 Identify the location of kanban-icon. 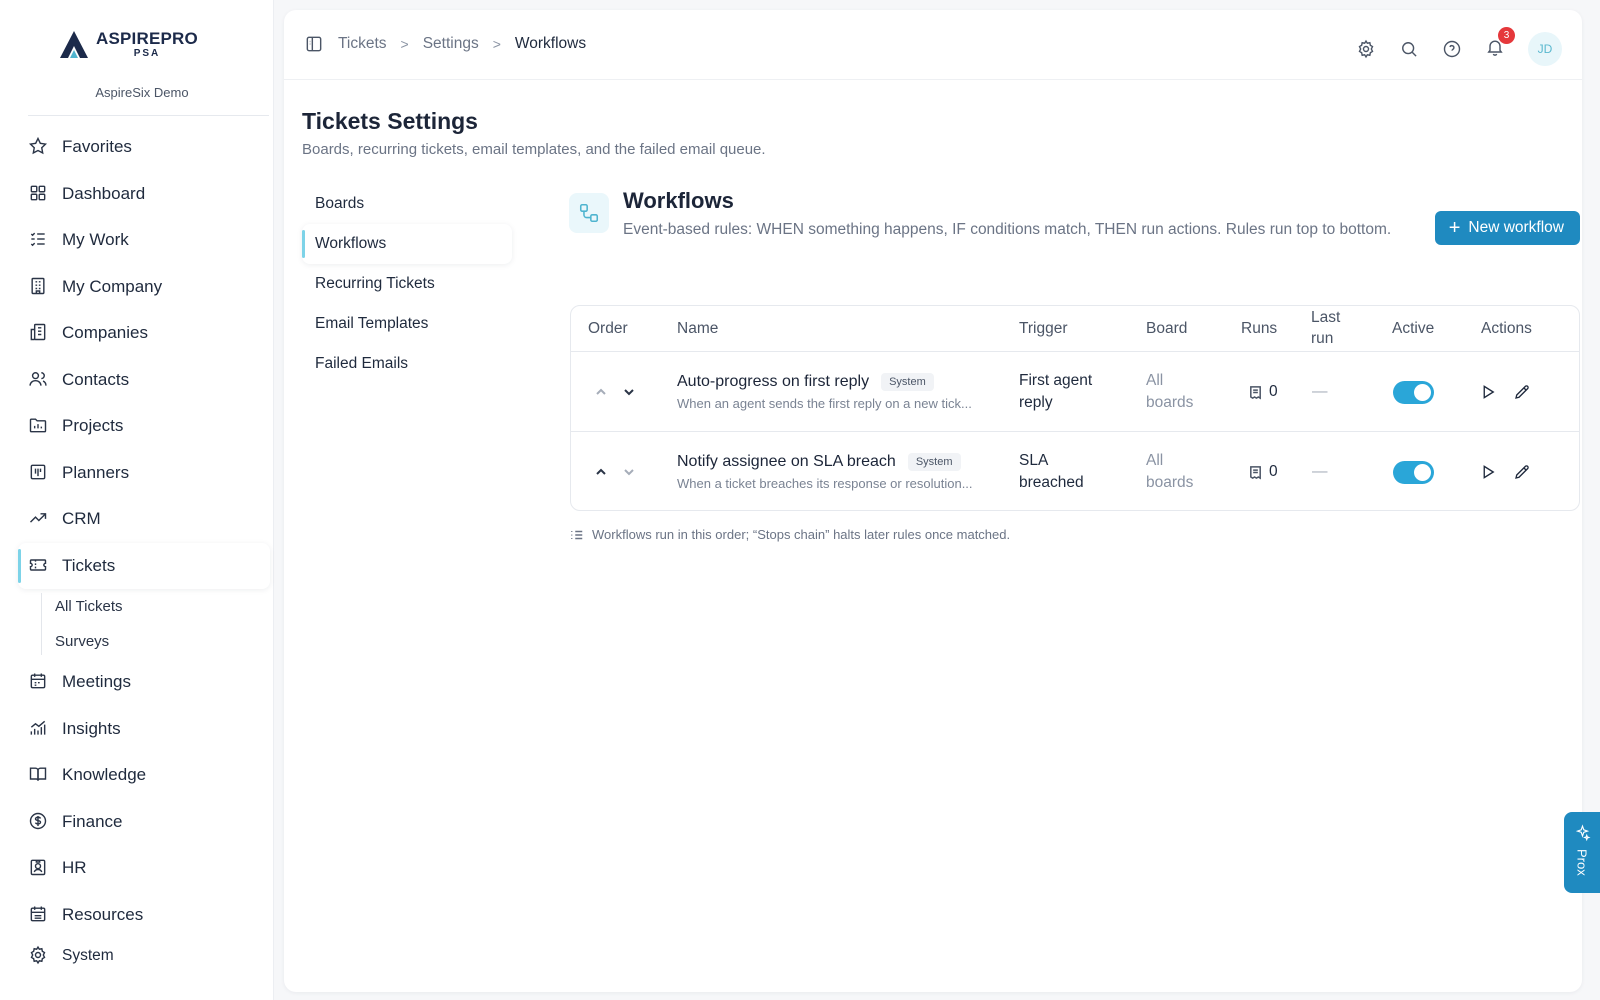
(39, 473).